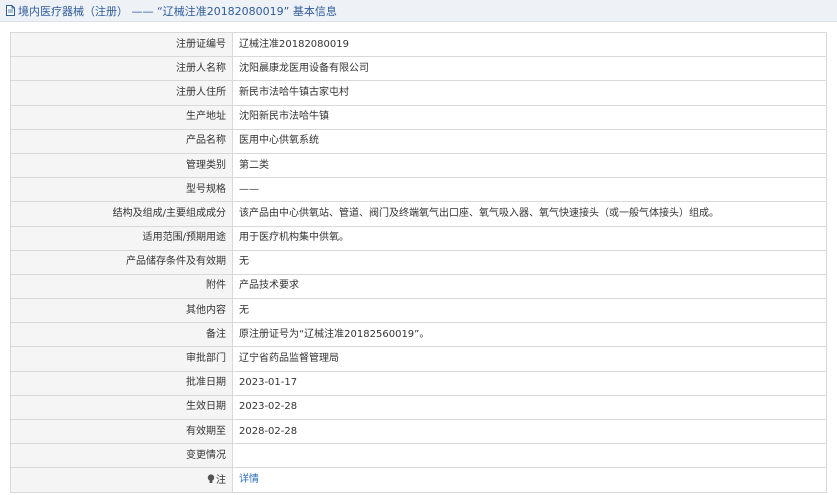 This screenshot has height=495, width=837. What do you see at coordinates (121, 407) in the screenshot?
I see `effective-date-label: 生效日期` at bounding box center [121, 407].